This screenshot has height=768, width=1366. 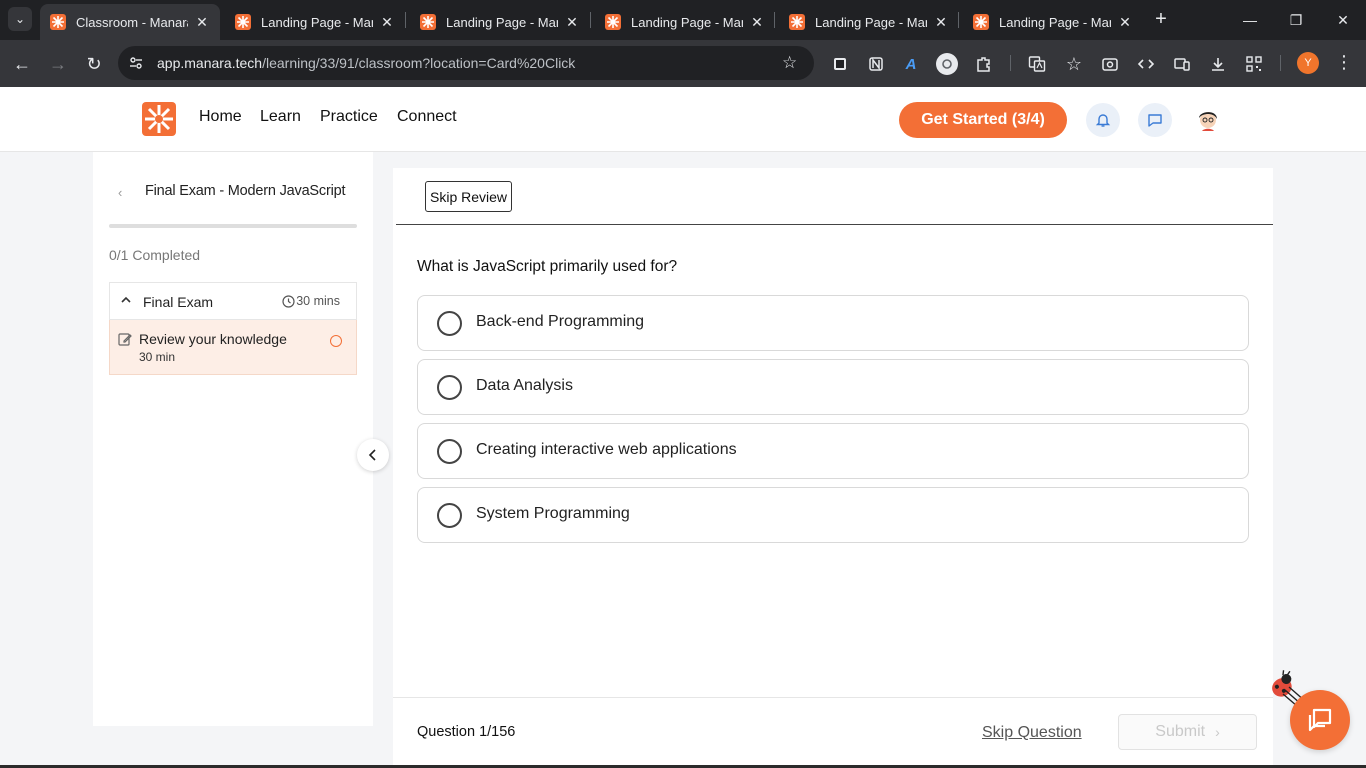 What do you see at coordinates (233, 347) in the screenshot?
I see `lesson-item-review: Review your knowledge 30 min` at bounding box center [233, 347].